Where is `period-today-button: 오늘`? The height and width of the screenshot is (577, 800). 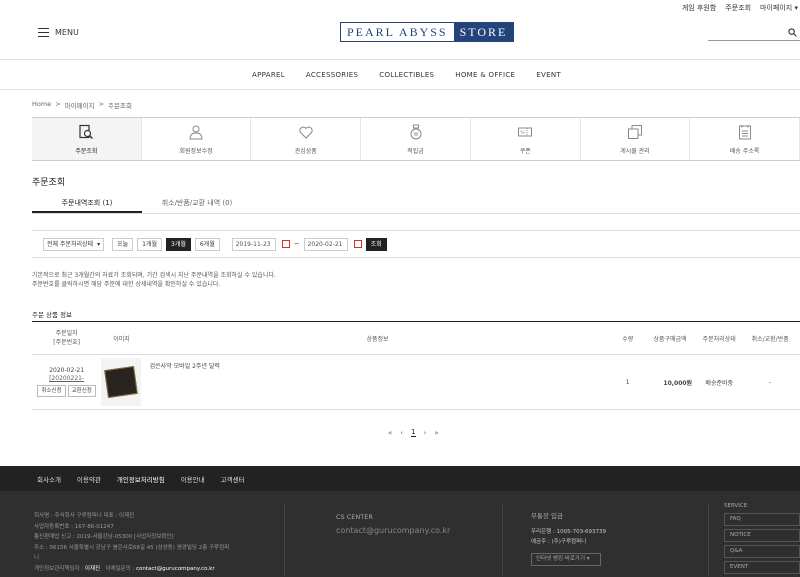 period-today-button: 오늘 is located at coordinates (123, 244).